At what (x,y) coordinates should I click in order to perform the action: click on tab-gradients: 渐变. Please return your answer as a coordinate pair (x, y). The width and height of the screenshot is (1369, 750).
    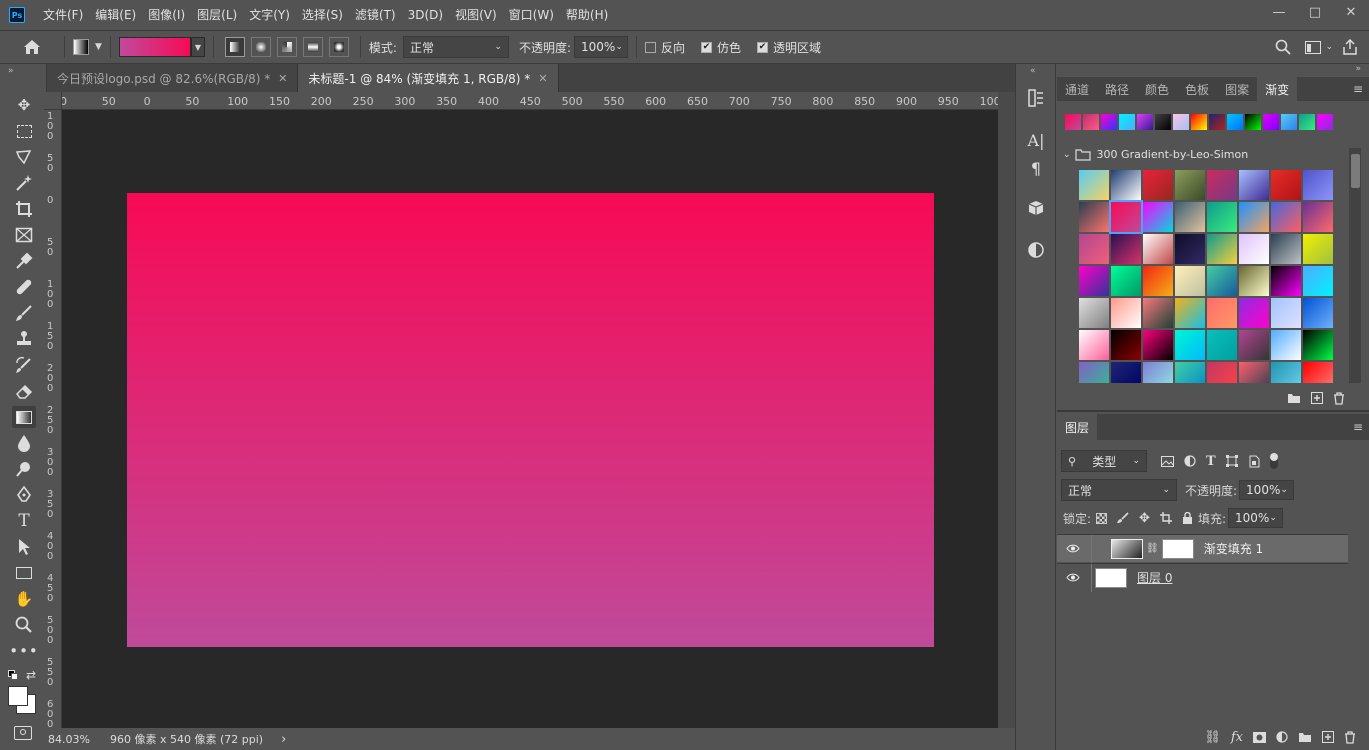
    Looking at the image, I should click on (1277, 89).